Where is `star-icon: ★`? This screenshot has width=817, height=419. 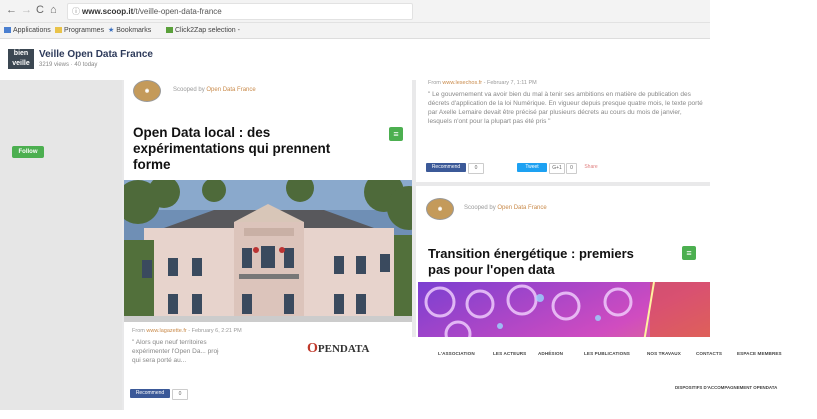 star-icon: ★ is located at coordinates (111, 30).